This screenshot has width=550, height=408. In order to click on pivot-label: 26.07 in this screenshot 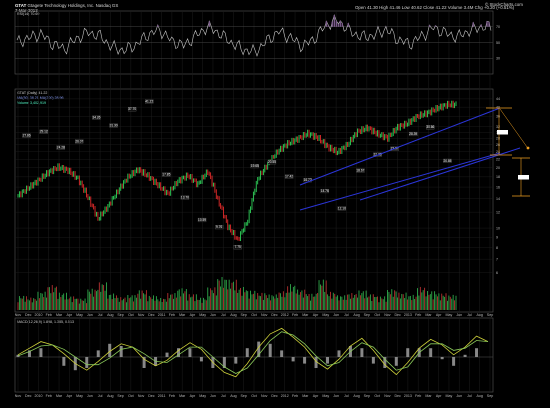, I will do `click(79, 141)`.